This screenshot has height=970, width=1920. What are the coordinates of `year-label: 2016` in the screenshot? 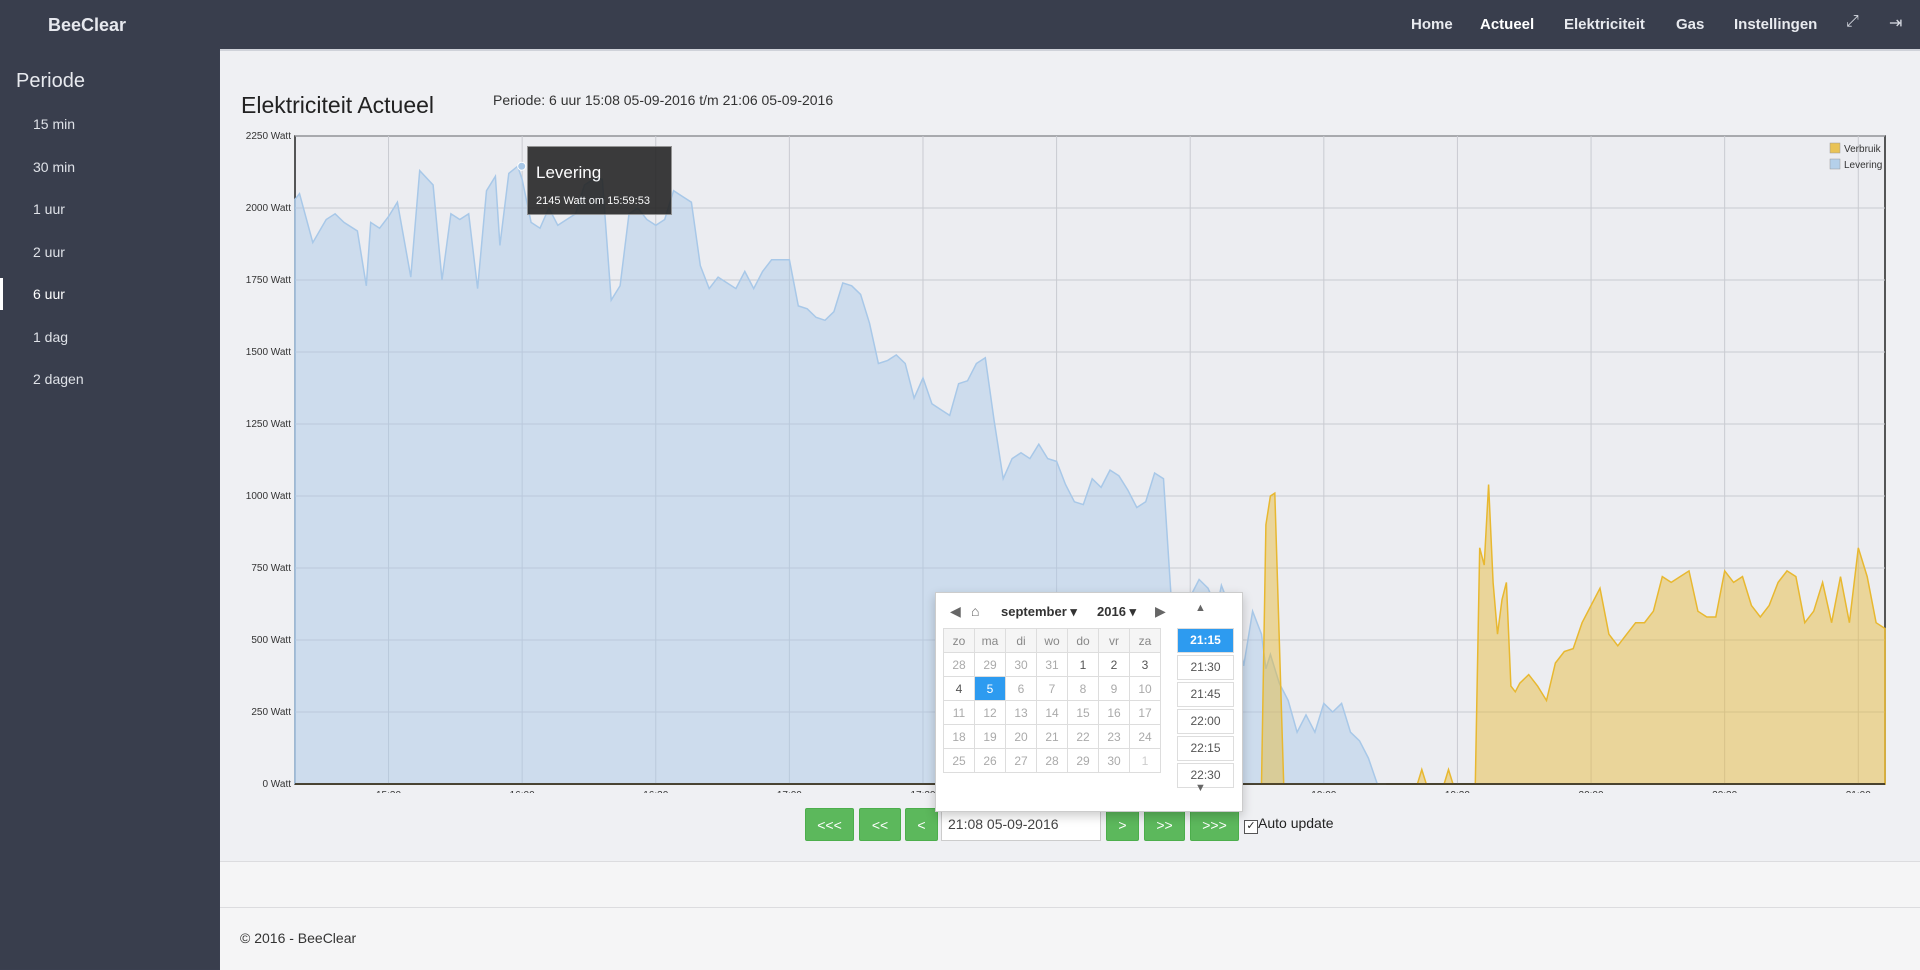 It's located at (1111, 611).